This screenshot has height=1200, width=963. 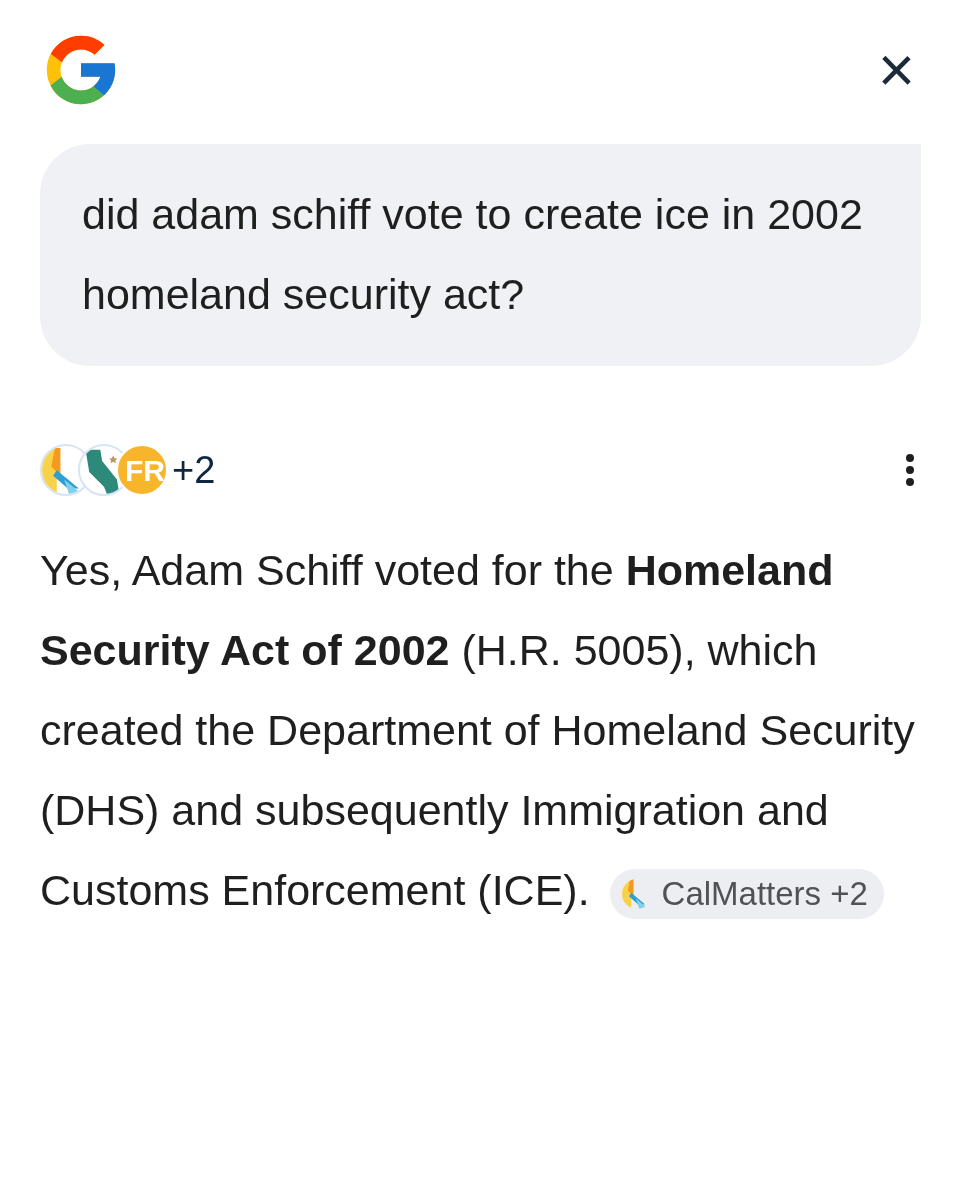 I want to click on source-logo: FR, so click(x=142, y=470).